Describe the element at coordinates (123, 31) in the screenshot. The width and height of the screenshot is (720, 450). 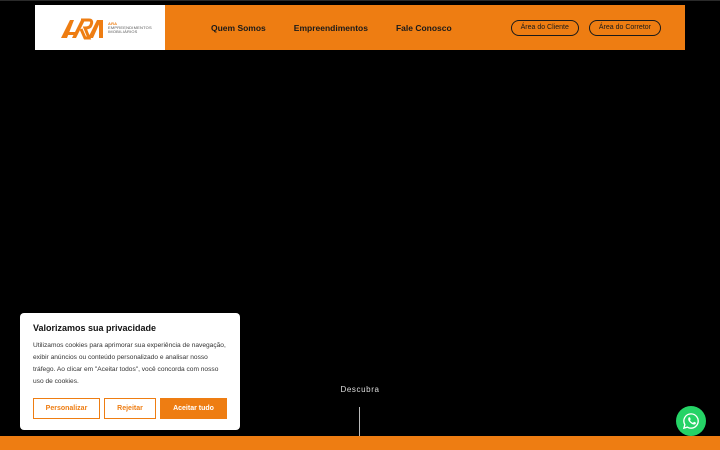
I see `logo-line3: IMOBILIÁRIOS` at that location.